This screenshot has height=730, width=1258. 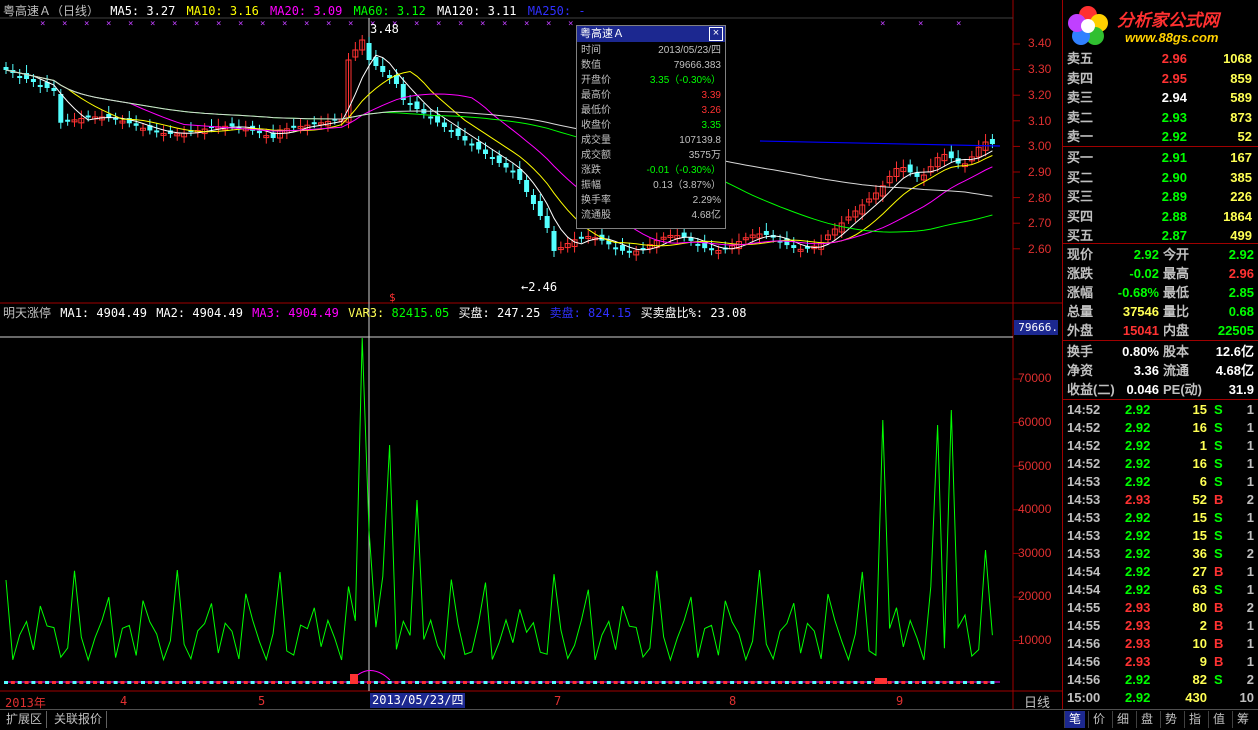 I want to click on tab-2: 细, so click(x=1122, y=719).